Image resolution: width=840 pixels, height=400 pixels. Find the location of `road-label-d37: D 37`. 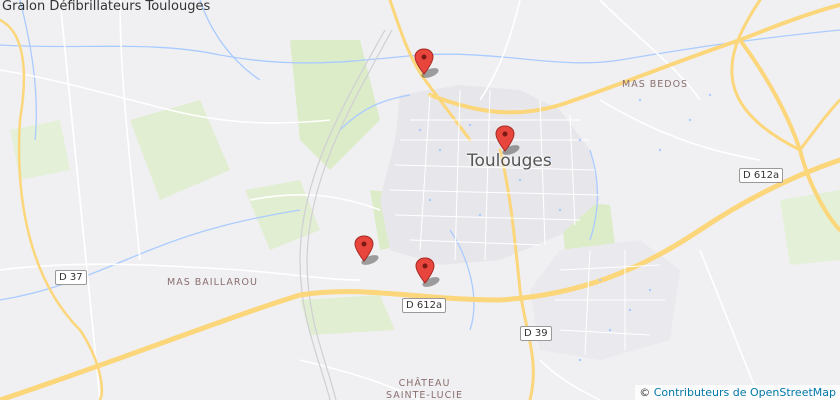

road-label-d37: D 37 is located at coordinates (71, 277).